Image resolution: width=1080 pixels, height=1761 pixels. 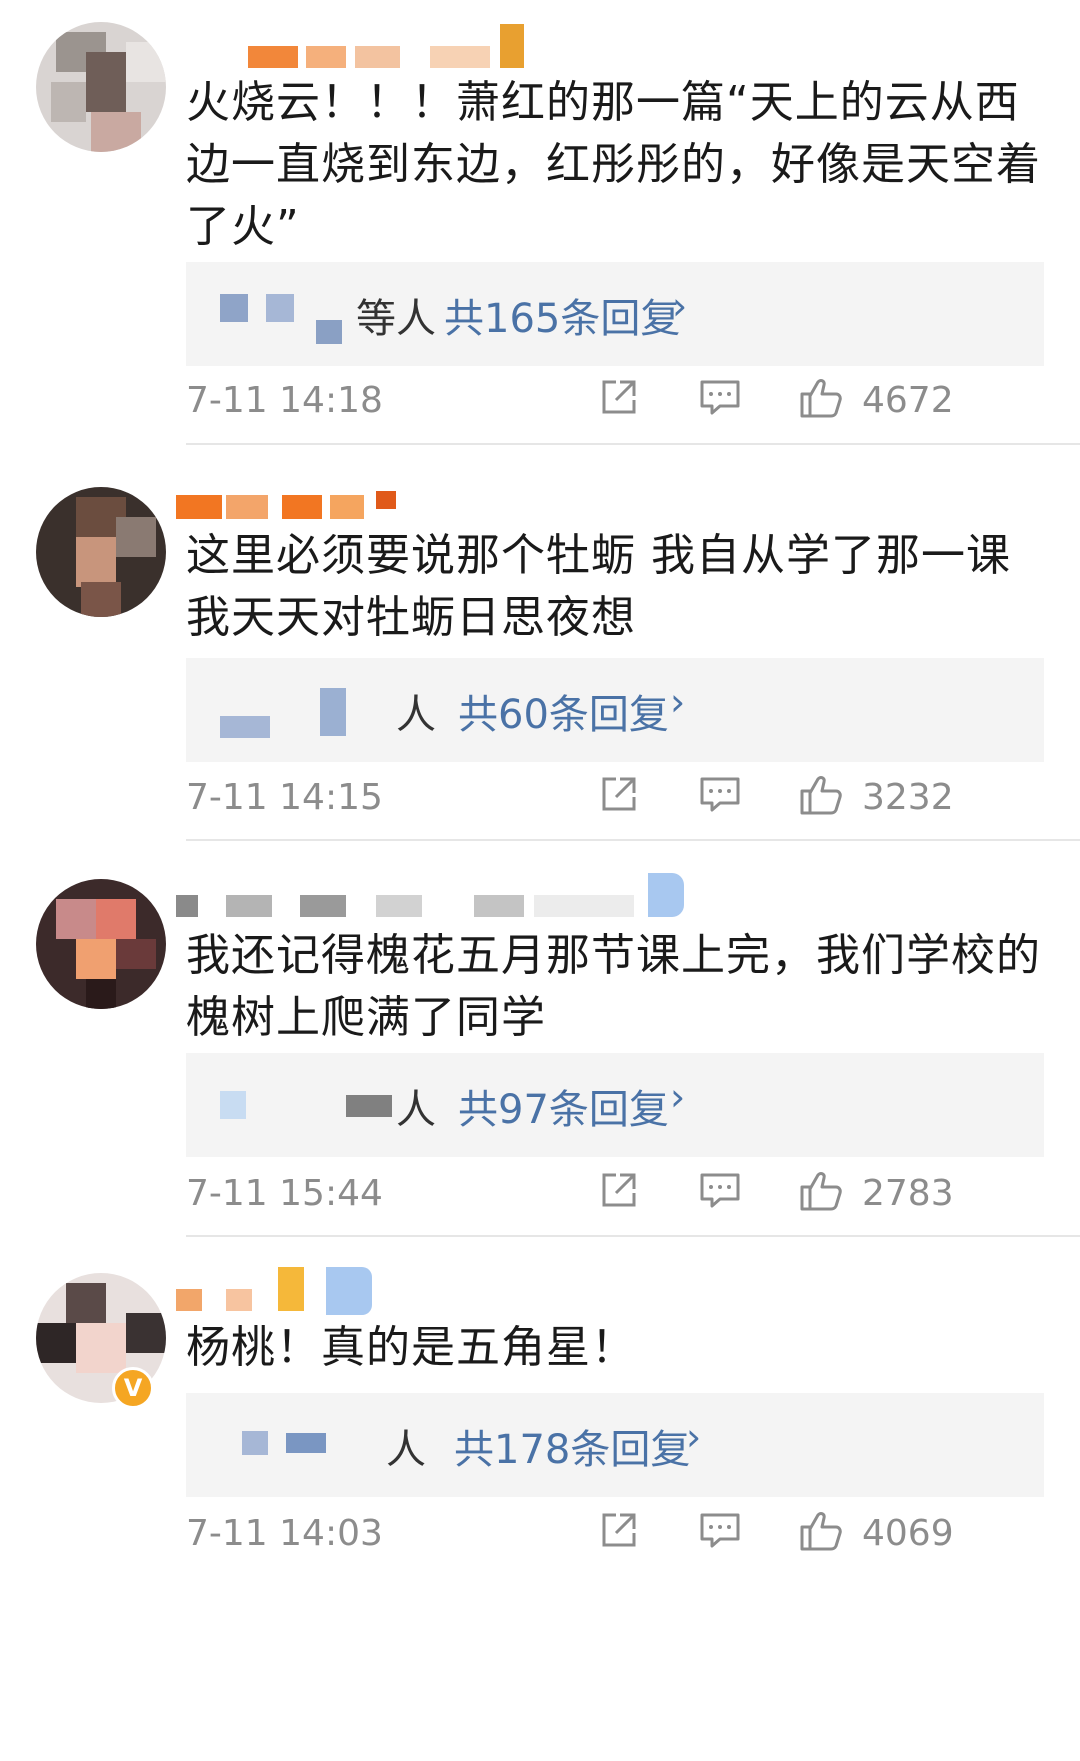 I want to click on like-count: 4069, so click(x=908, y=1533).